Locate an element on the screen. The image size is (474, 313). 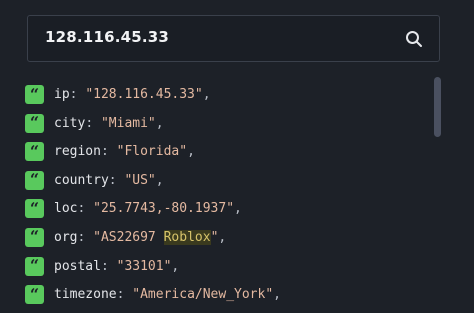
field-line: ip: "128.116.45.33", is located at coordinates (132, 95).